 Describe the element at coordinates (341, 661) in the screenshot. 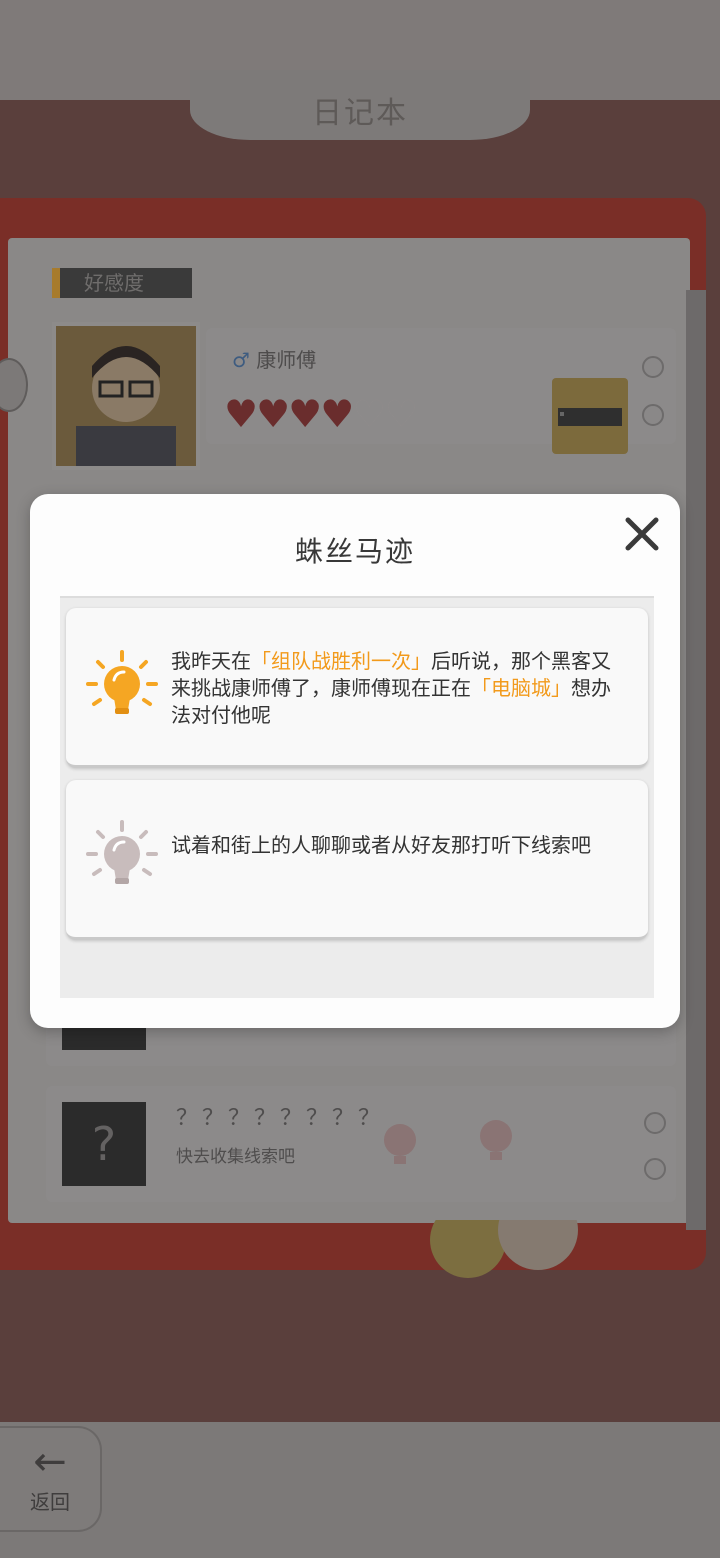

I see `hint-1-highlight-team-battle: 「组队战胜利一次」` at that location.